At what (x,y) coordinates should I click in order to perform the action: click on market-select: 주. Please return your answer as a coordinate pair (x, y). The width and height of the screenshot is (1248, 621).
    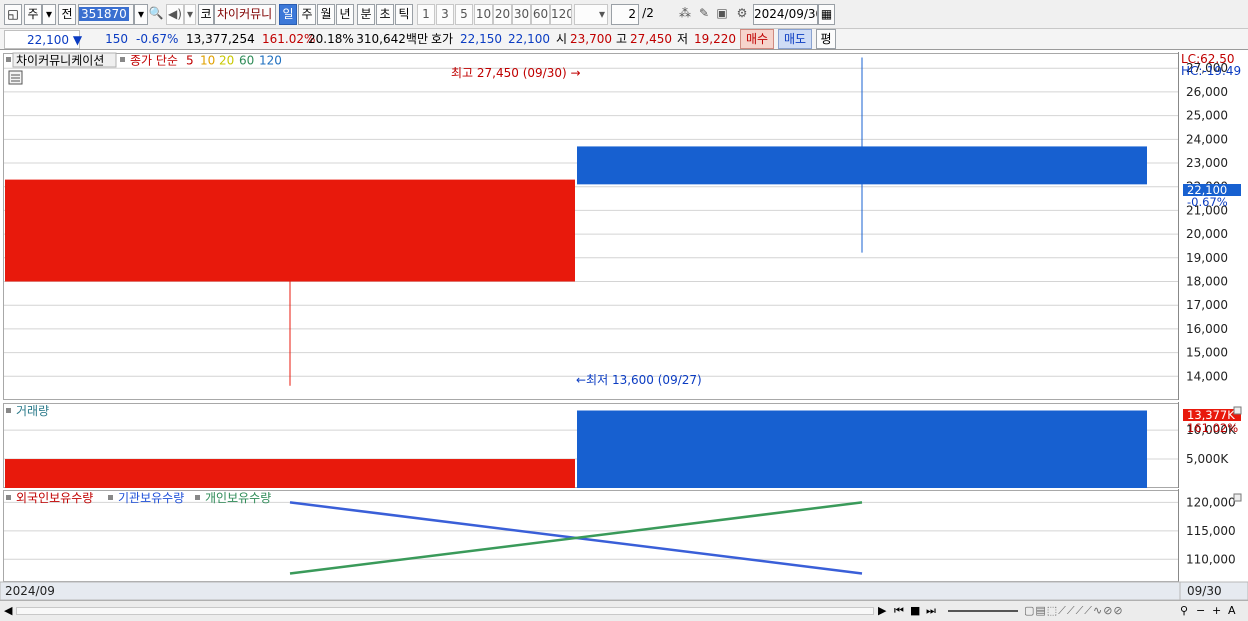
    Looking at the image, I should click on (33, 14).